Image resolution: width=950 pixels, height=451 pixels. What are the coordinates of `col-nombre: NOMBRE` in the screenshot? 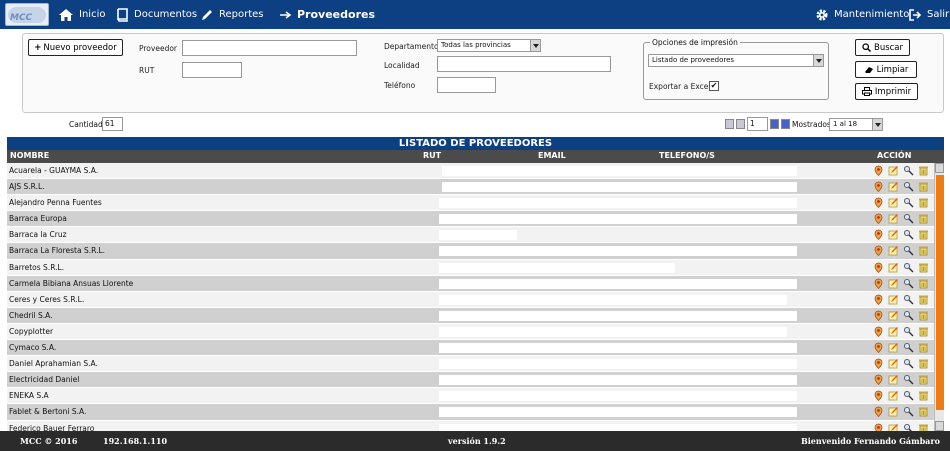 It's located at (29, 155).